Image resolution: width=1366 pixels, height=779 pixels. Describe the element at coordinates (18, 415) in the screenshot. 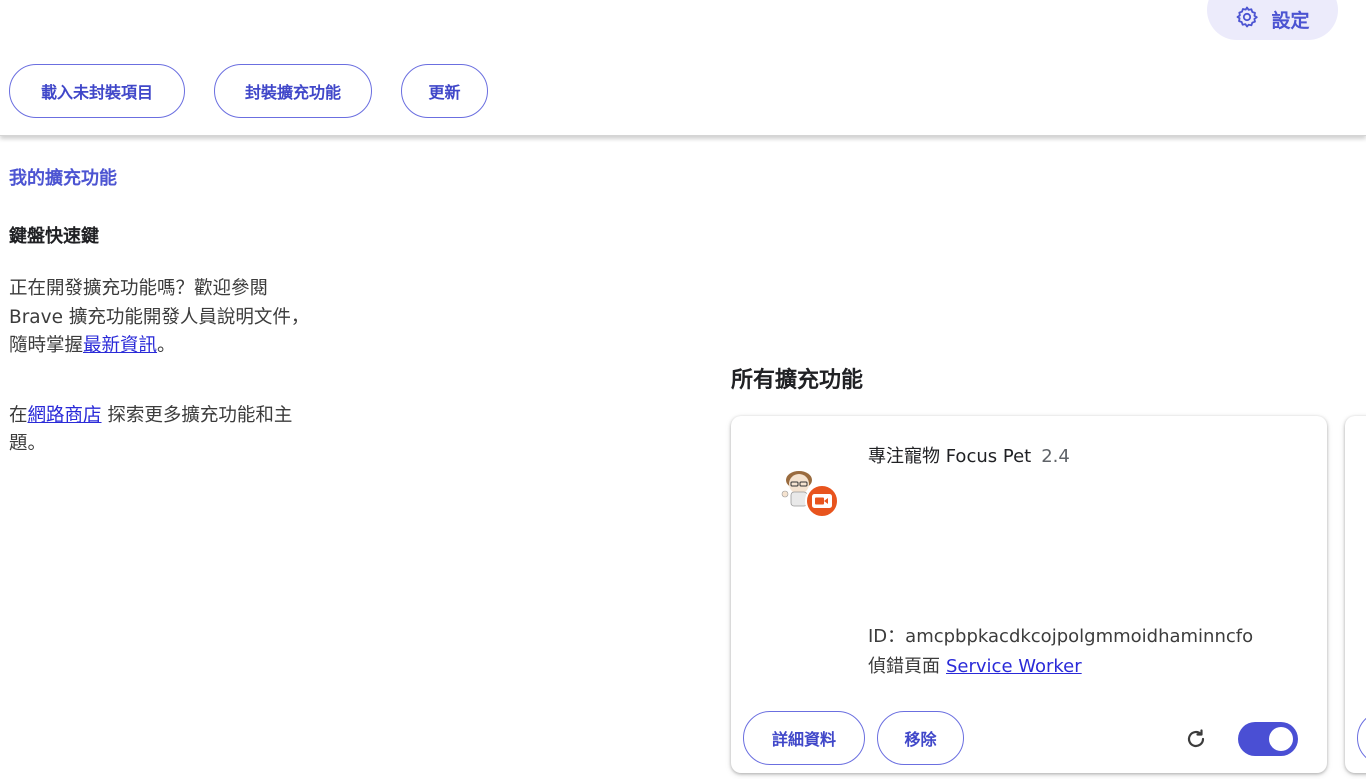

I see `web-store-prefix: 在` at that location.